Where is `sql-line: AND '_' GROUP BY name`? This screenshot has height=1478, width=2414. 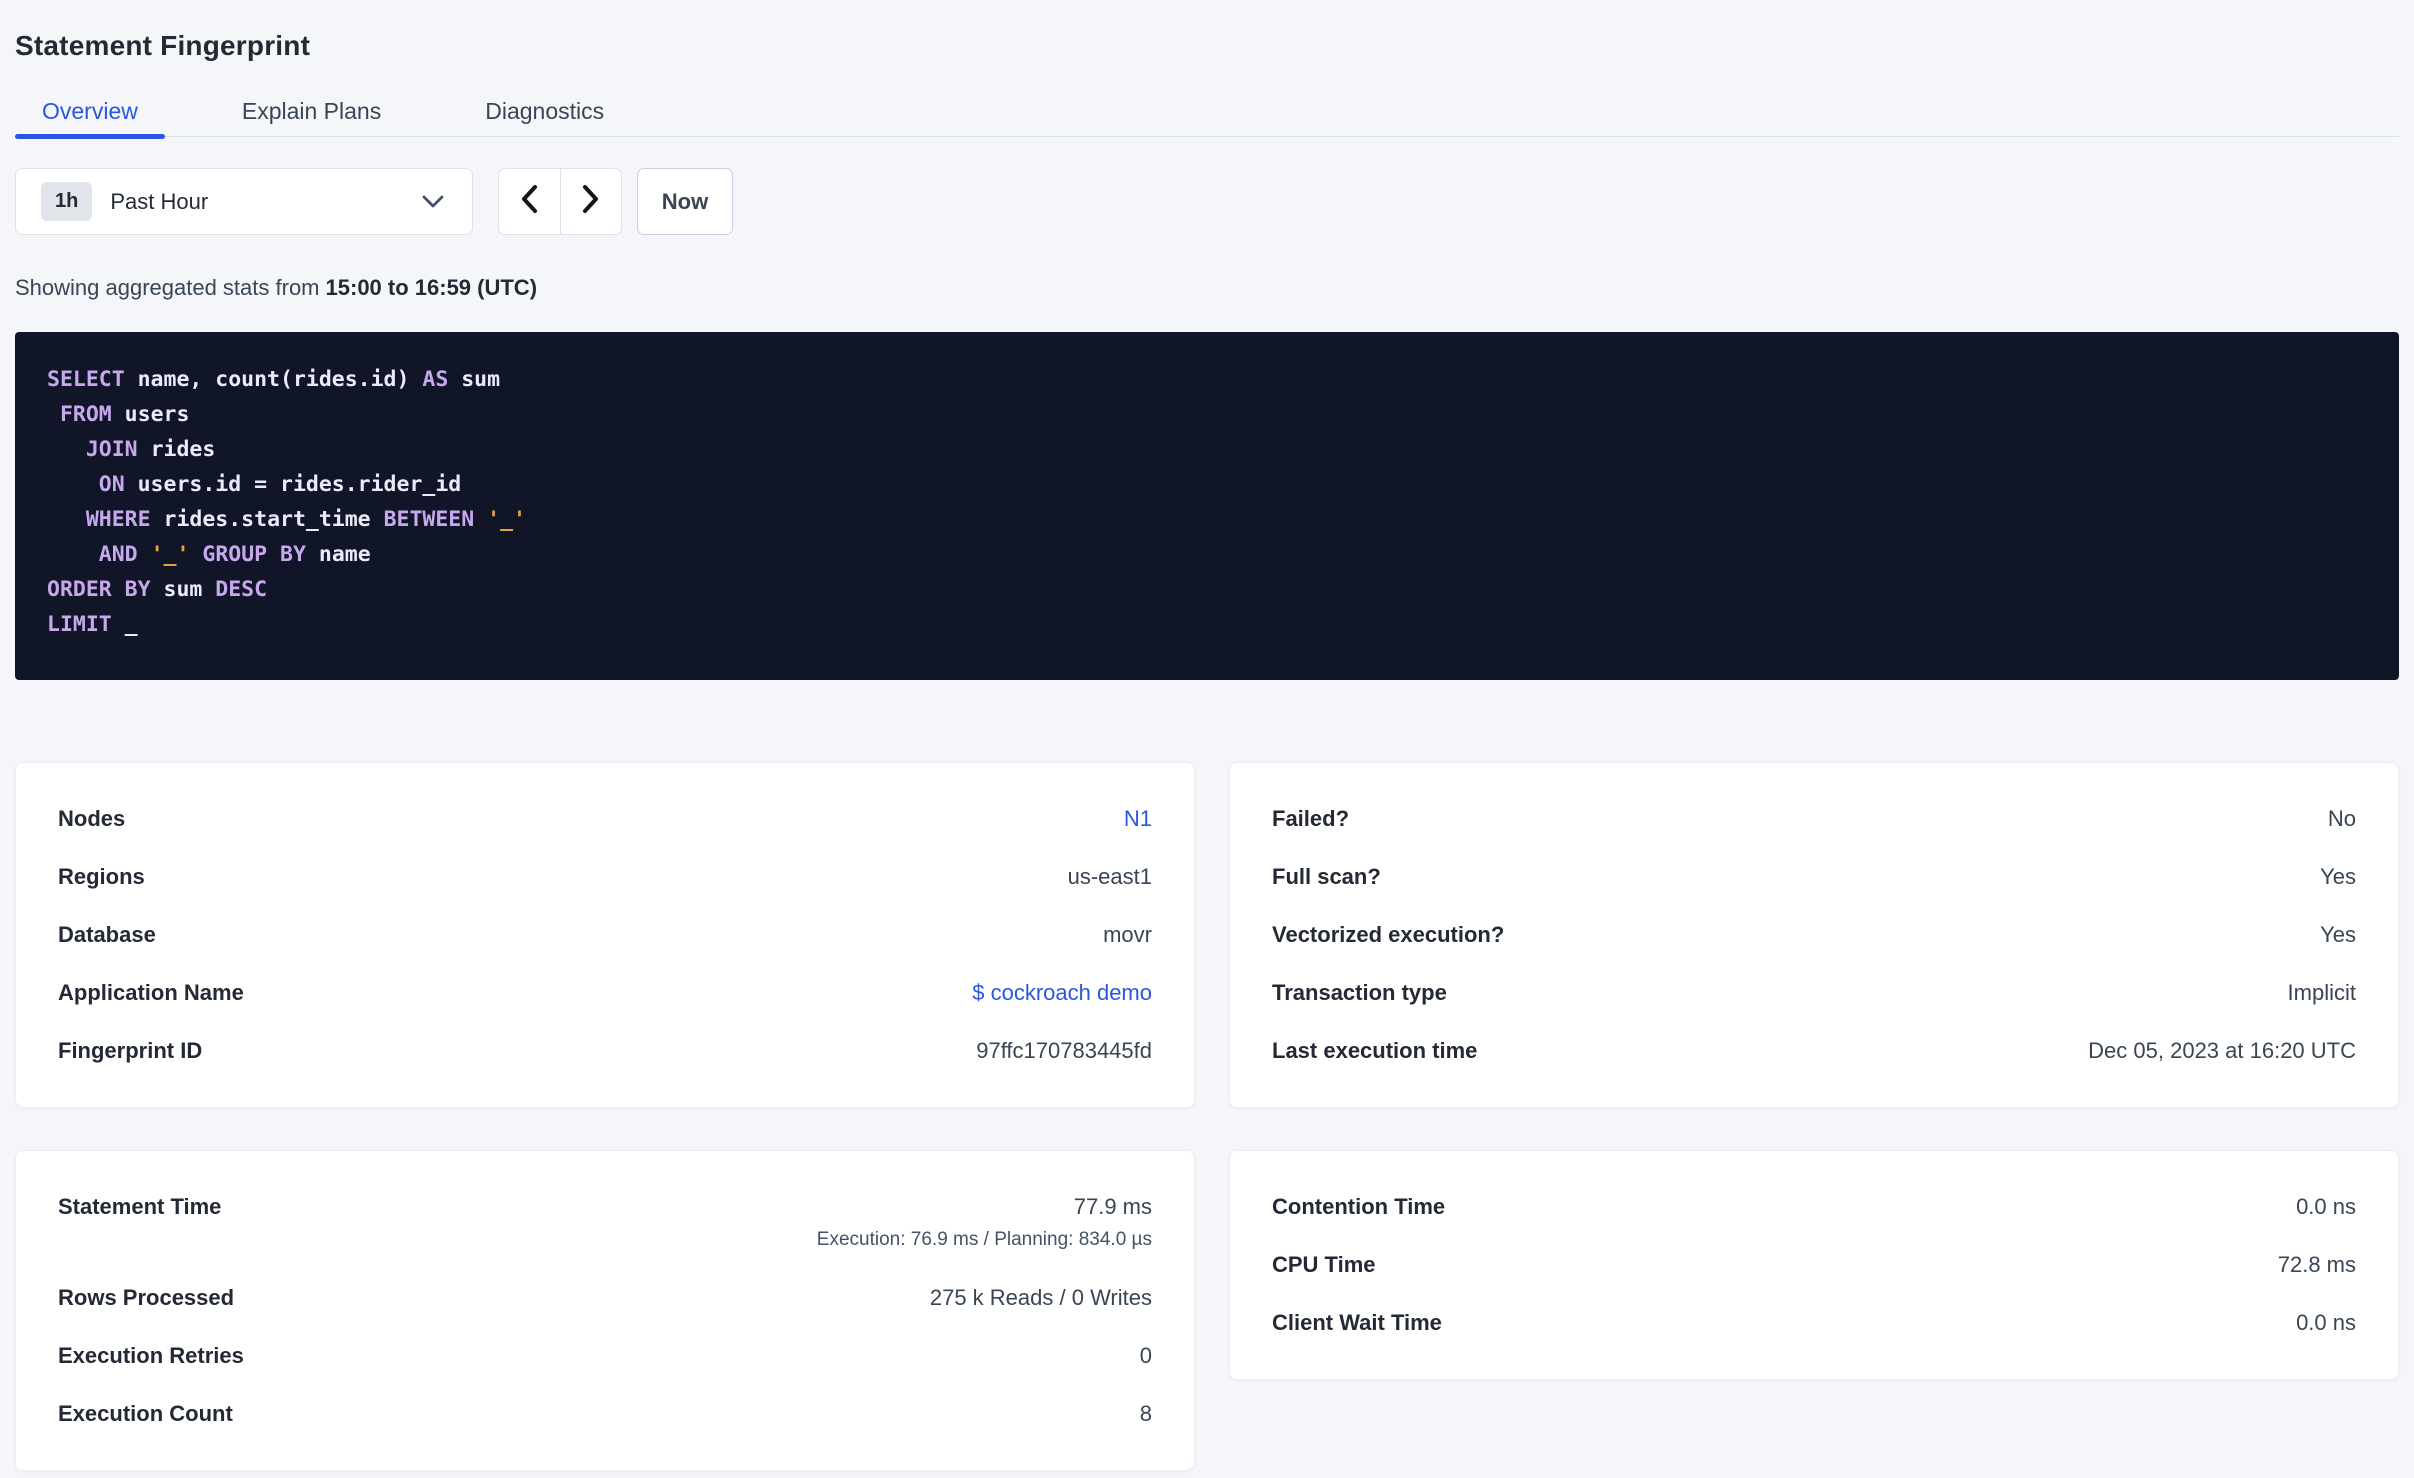 sql-line: AND '_' GROUP BY name is located at coordinates (234, 554).